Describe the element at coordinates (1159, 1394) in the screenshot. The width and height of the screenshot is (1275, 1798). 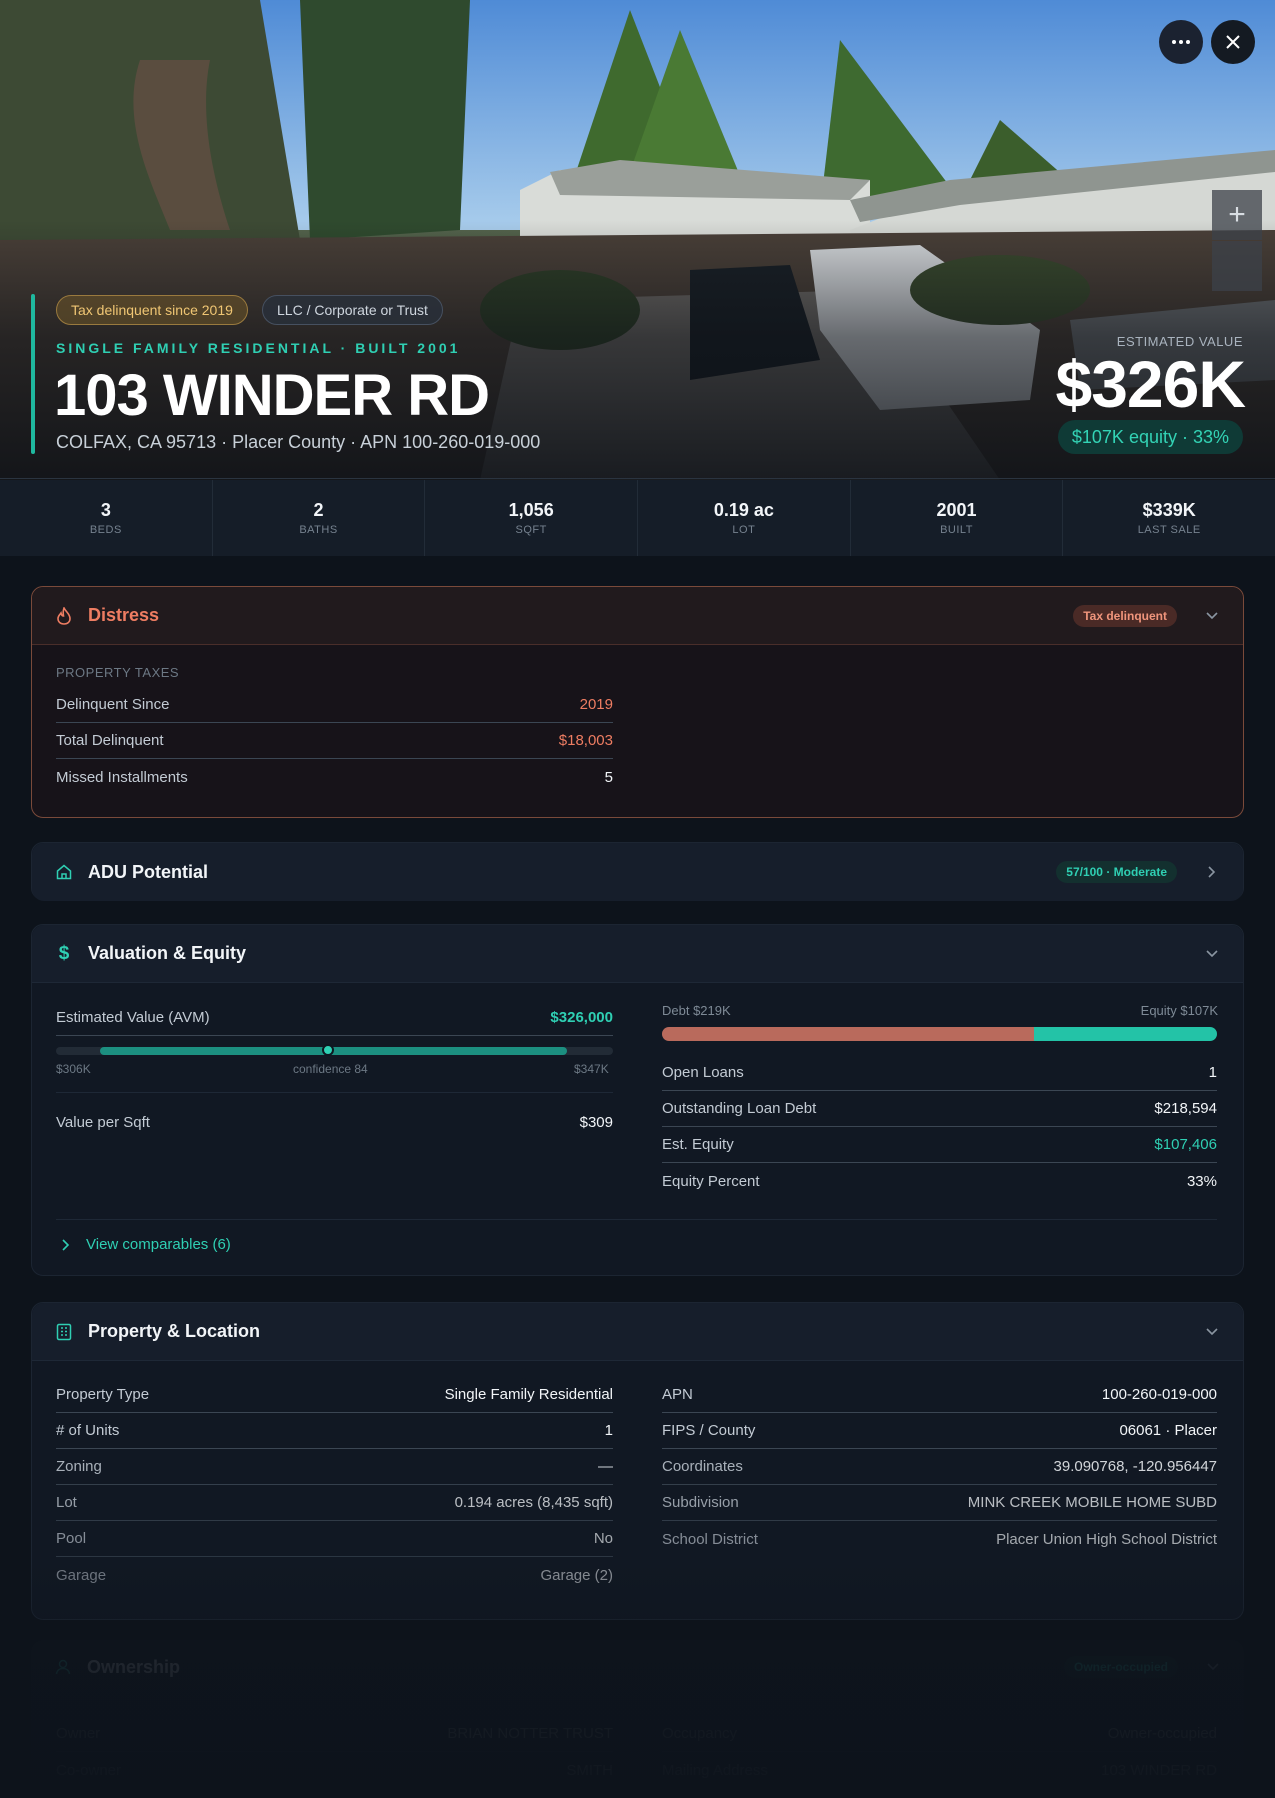
I see `row-value: 100-260-019-000` at that location.